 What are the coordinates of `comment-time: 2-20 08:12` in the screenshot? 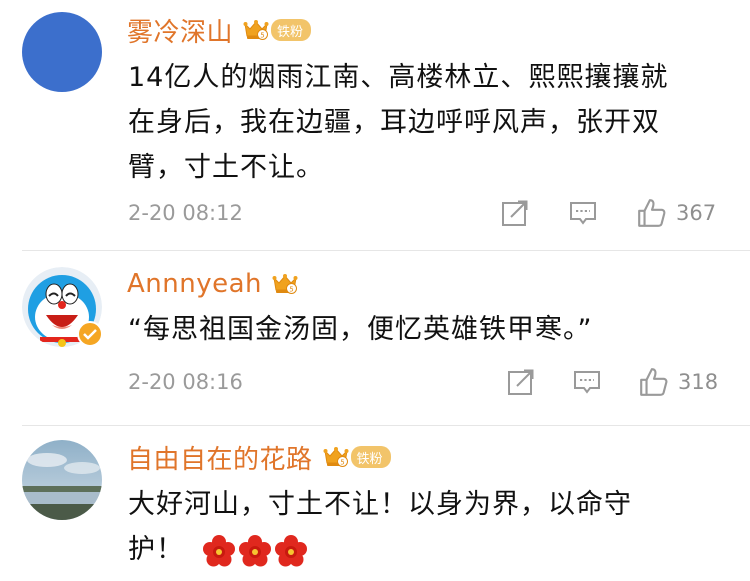 It's located at (185, 213).